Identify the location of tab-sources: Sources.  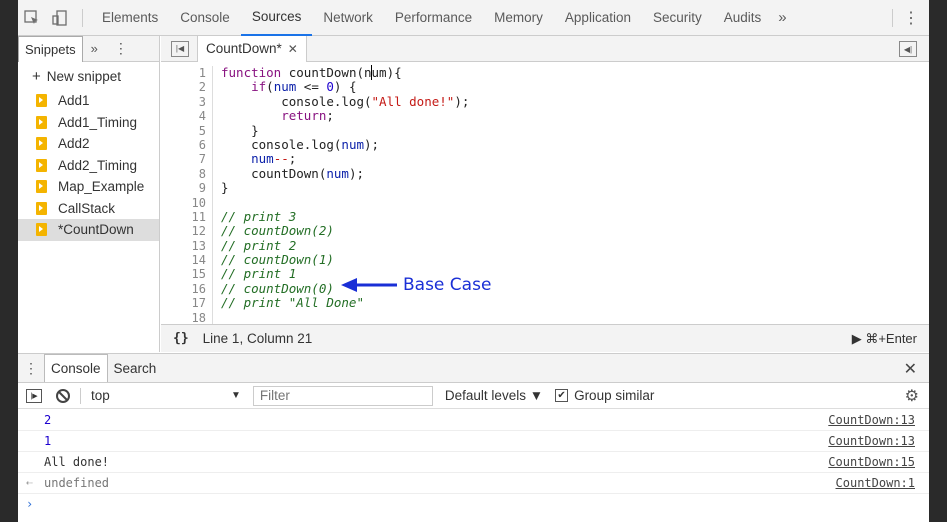
(276, 18).